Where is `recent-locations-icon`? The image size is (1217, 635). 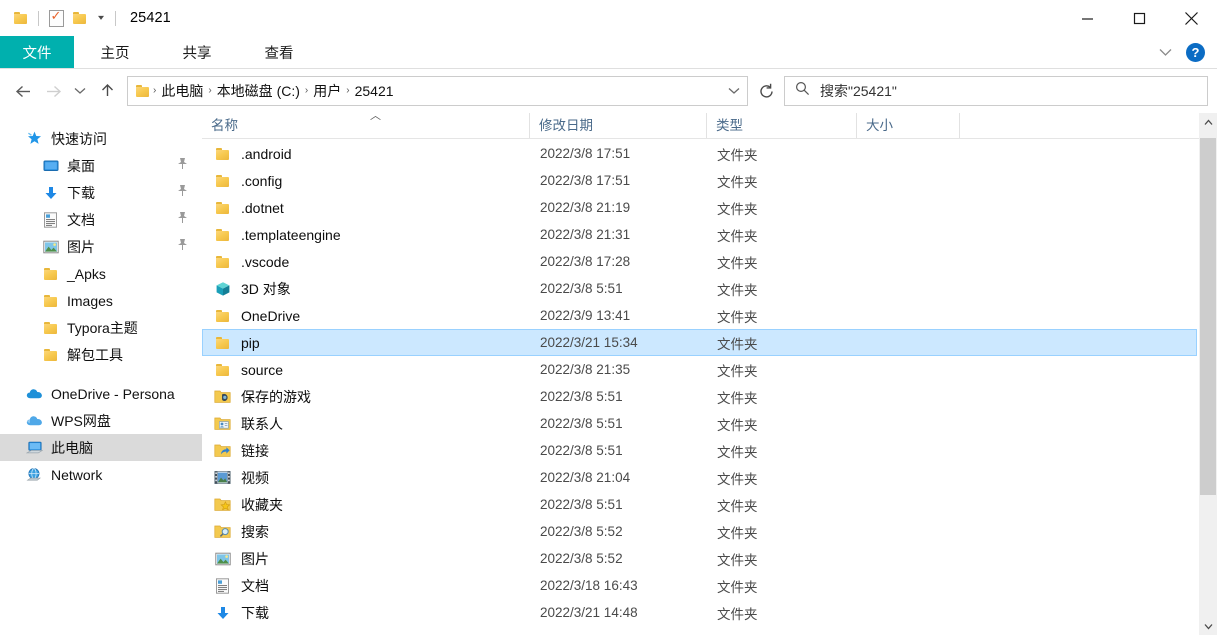 recent-locations-icon is located at coordinates (80, 91).